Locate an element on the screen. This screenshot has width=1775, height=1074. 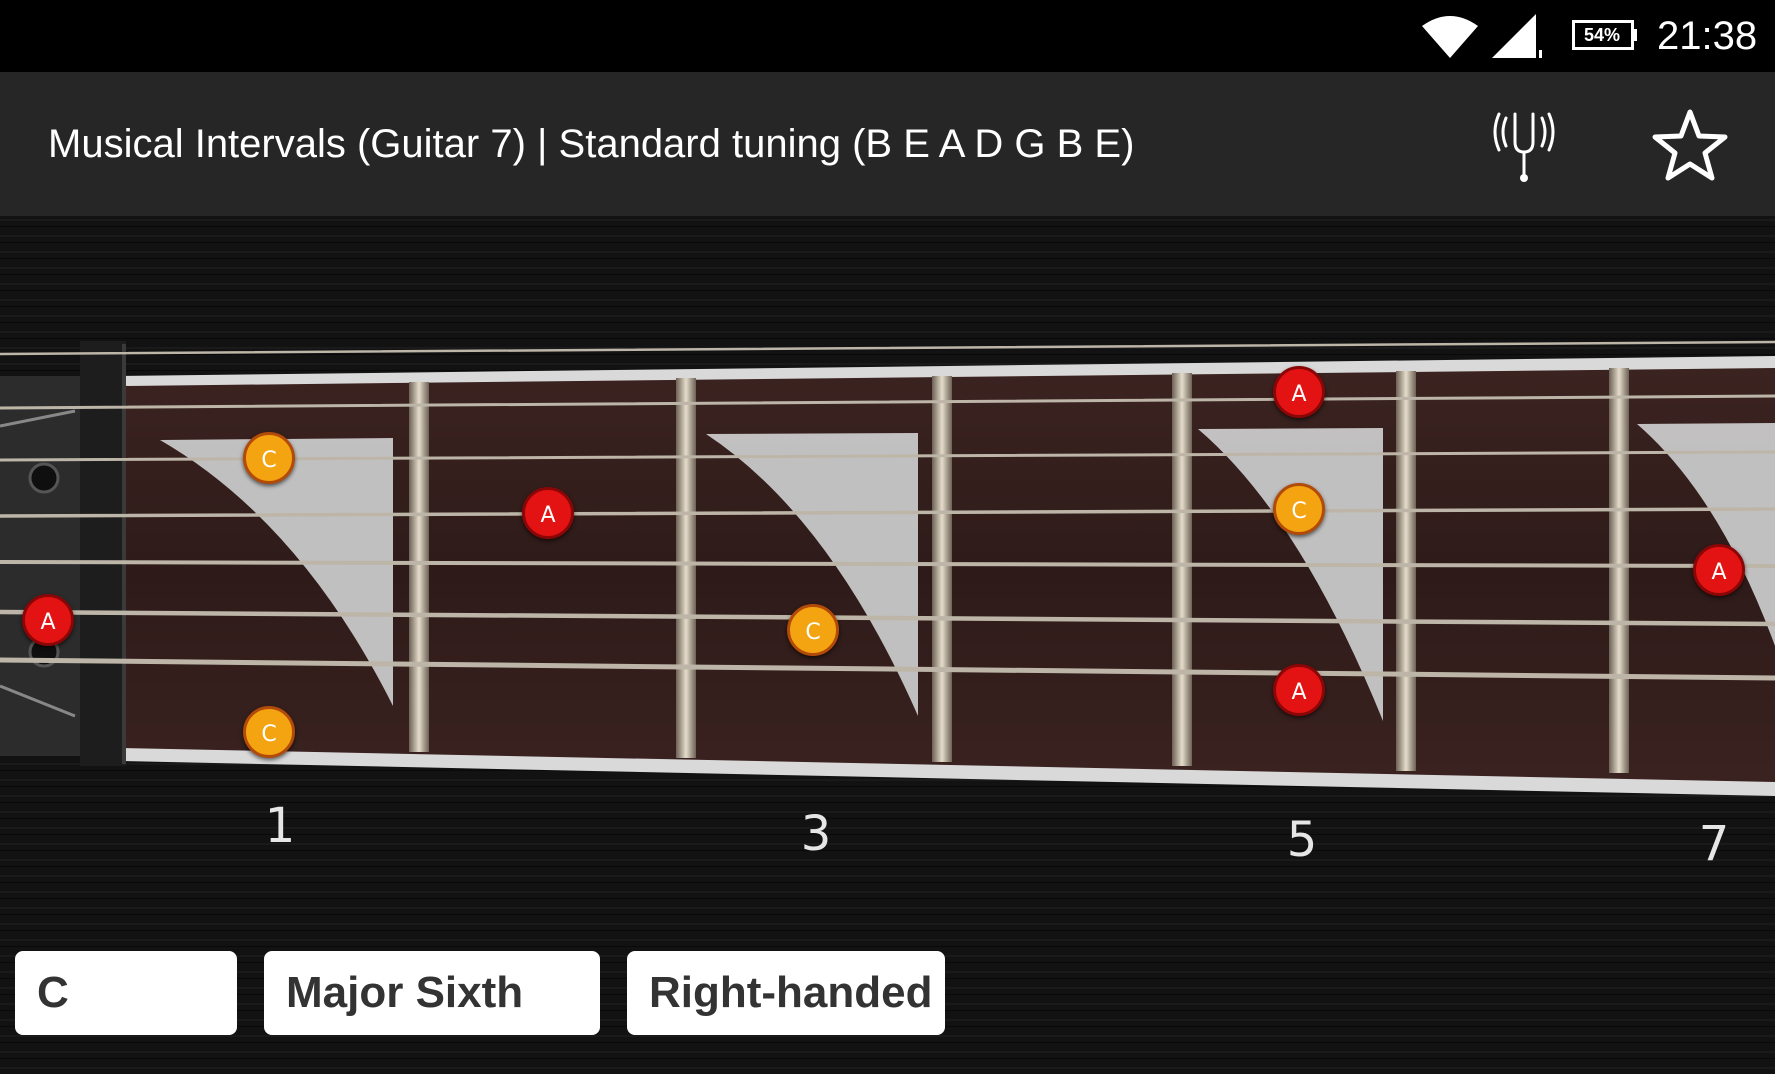
fret-number: 1 is located at coordinates (280, 826).